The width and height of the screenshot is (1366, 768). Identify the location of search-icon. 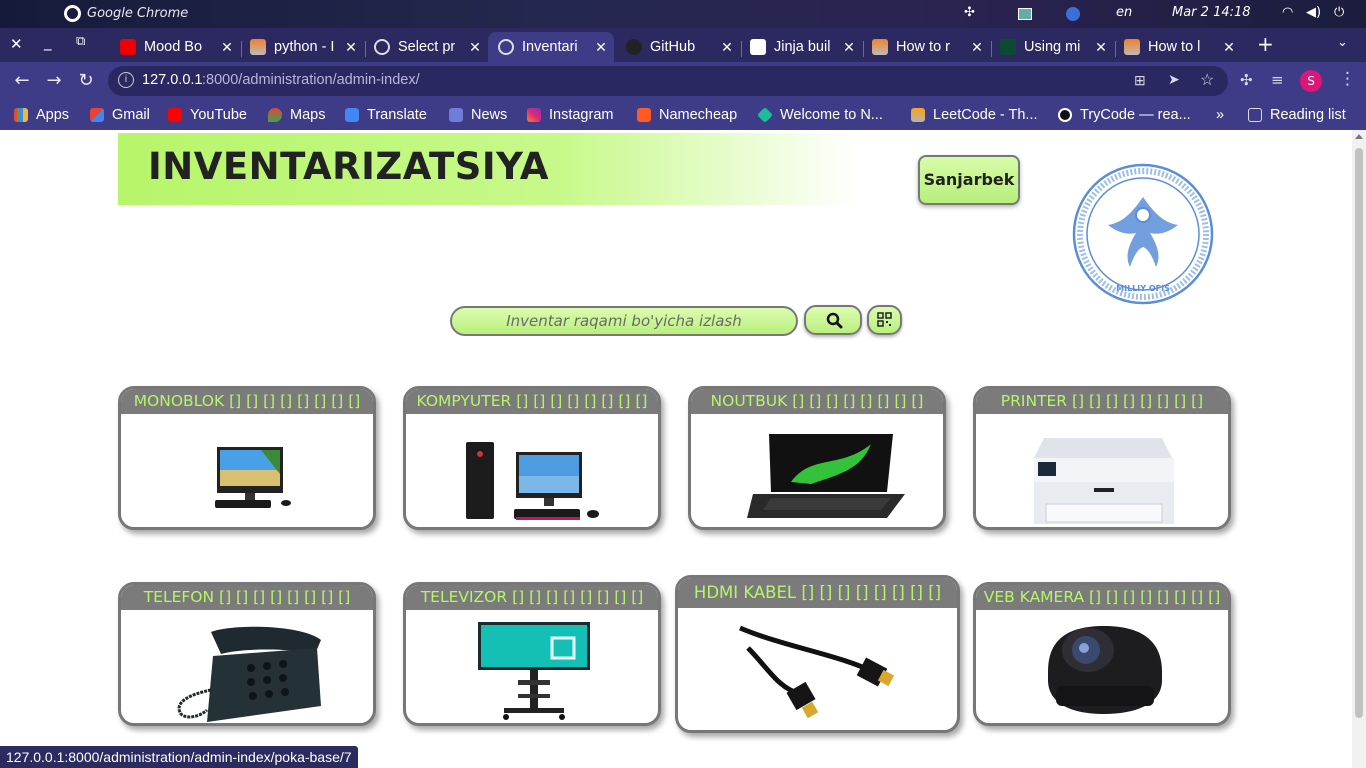
(834, 320).